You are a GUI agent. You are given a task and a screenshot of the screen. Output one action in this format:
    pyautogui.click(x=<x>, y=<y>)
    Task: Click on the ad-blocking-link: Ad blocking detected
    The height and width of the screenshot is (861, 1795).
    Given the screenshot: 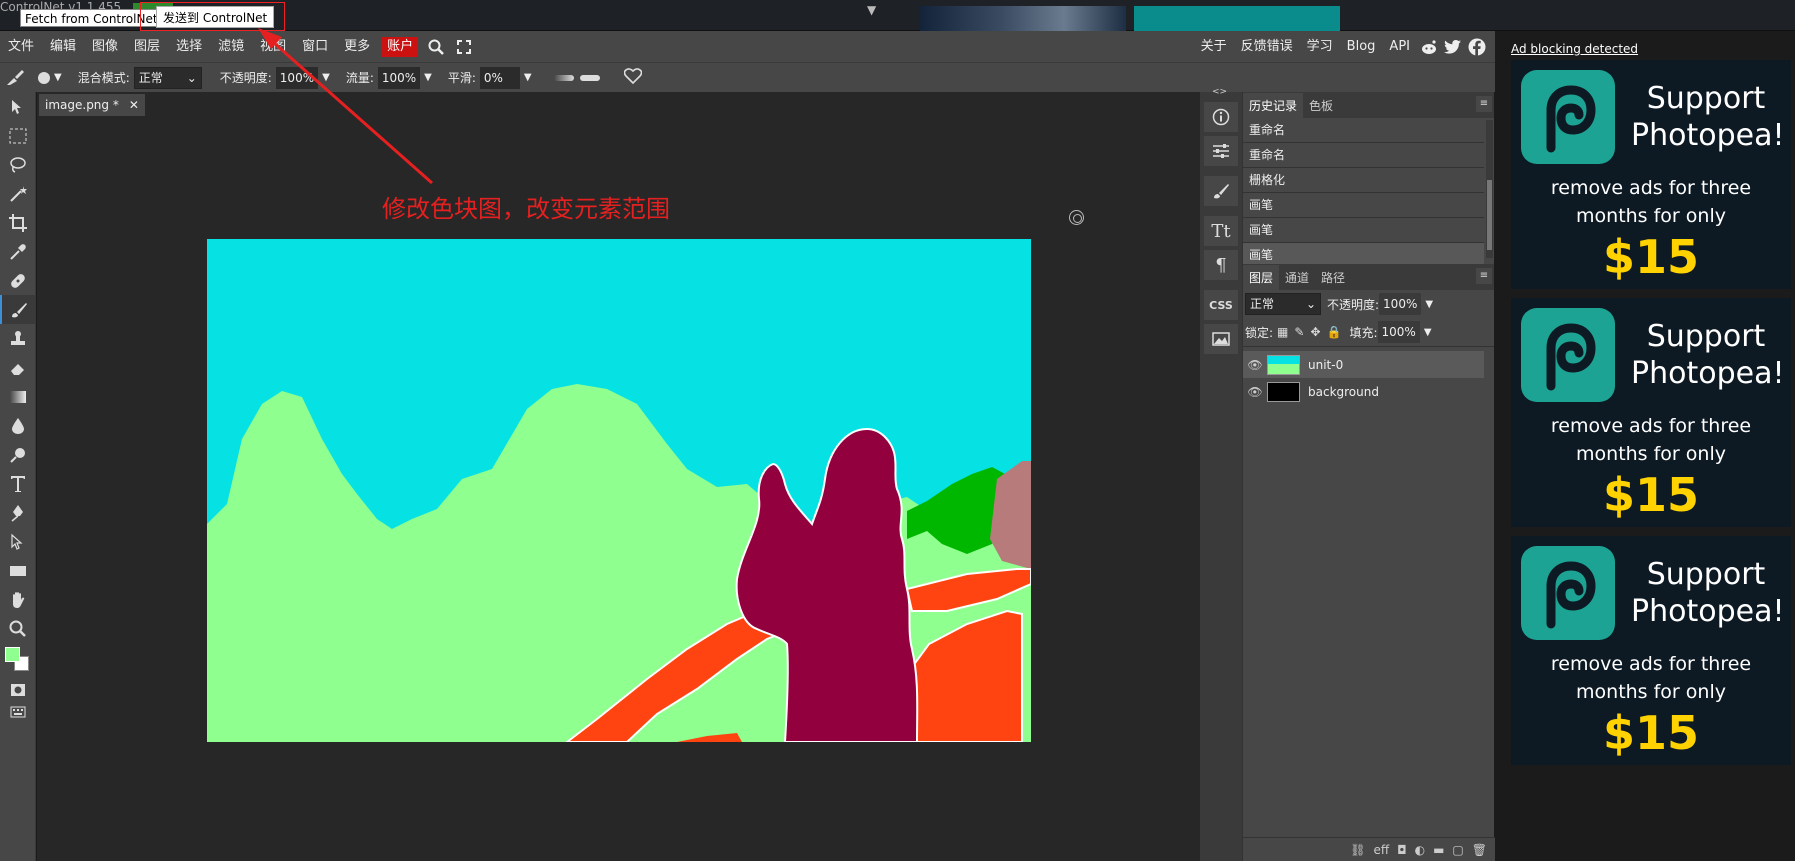 What is the action you would take?
    pyautogui.click(x=1574, y=49)
    